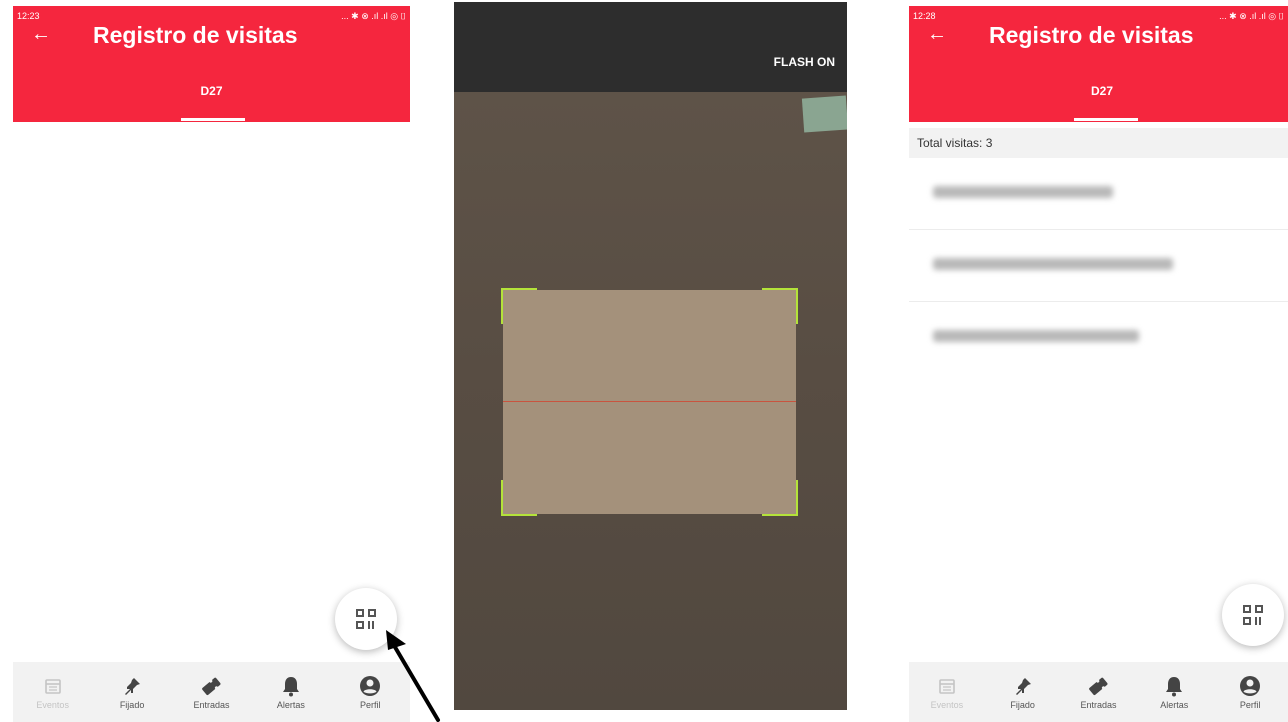 The image size is (1288, 722). What do you see at coordinates (650, 47) in the screenshot?
I see `scanner-top-bar: FLASH ON` at bounding box center [650, 47].